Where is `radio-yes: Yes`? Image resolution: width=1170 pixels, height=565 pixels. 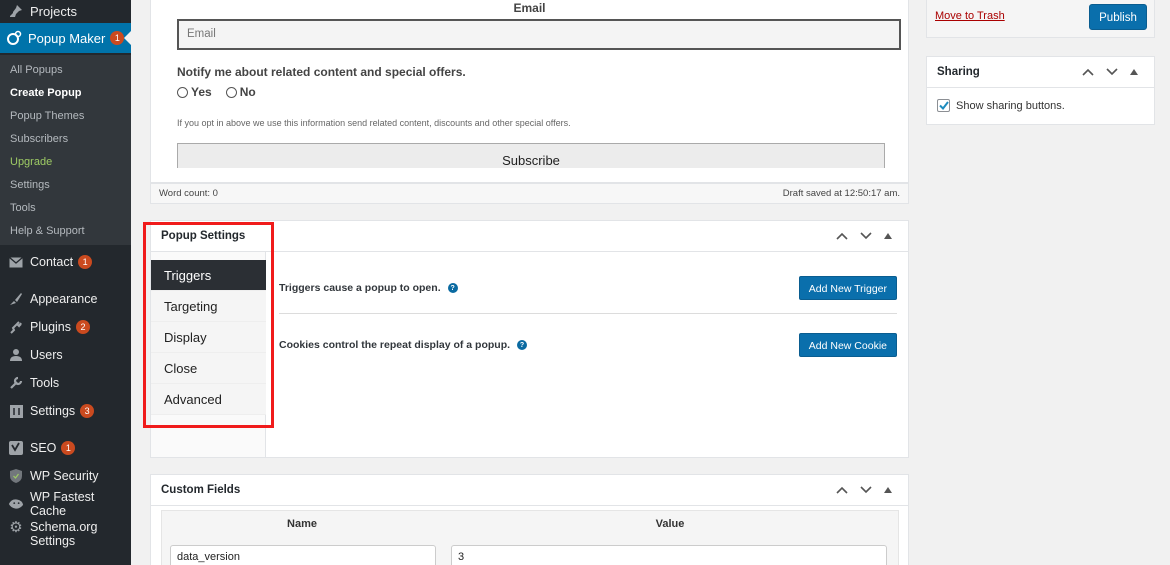
radio-yes: Yes is located at coordinates (194, 92).